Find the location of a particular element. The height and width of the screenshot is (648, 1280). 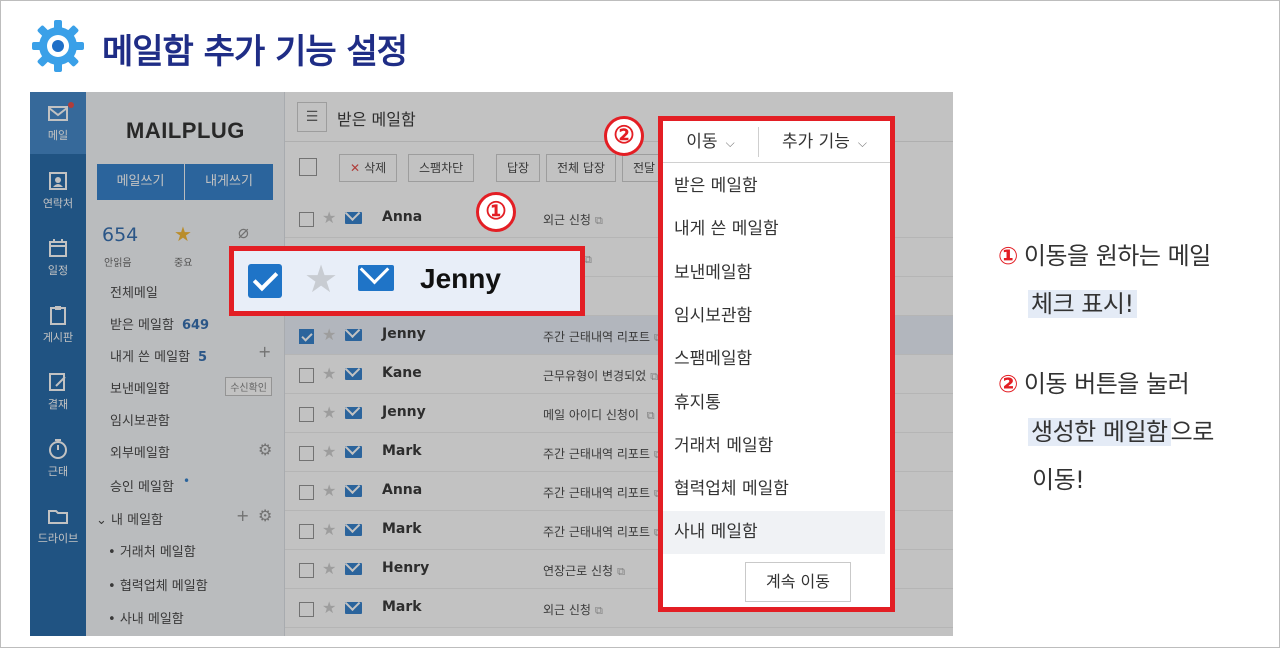

menu-item-mailbox: 내게 쓴 메일함 is located at coordinates (774, 229).